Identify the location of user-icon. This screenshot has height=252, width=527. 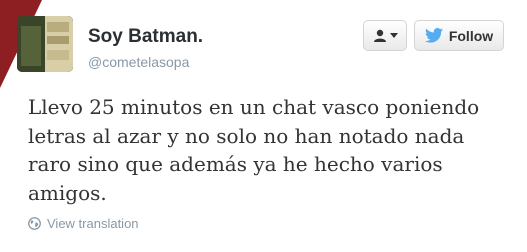
(379, 35).